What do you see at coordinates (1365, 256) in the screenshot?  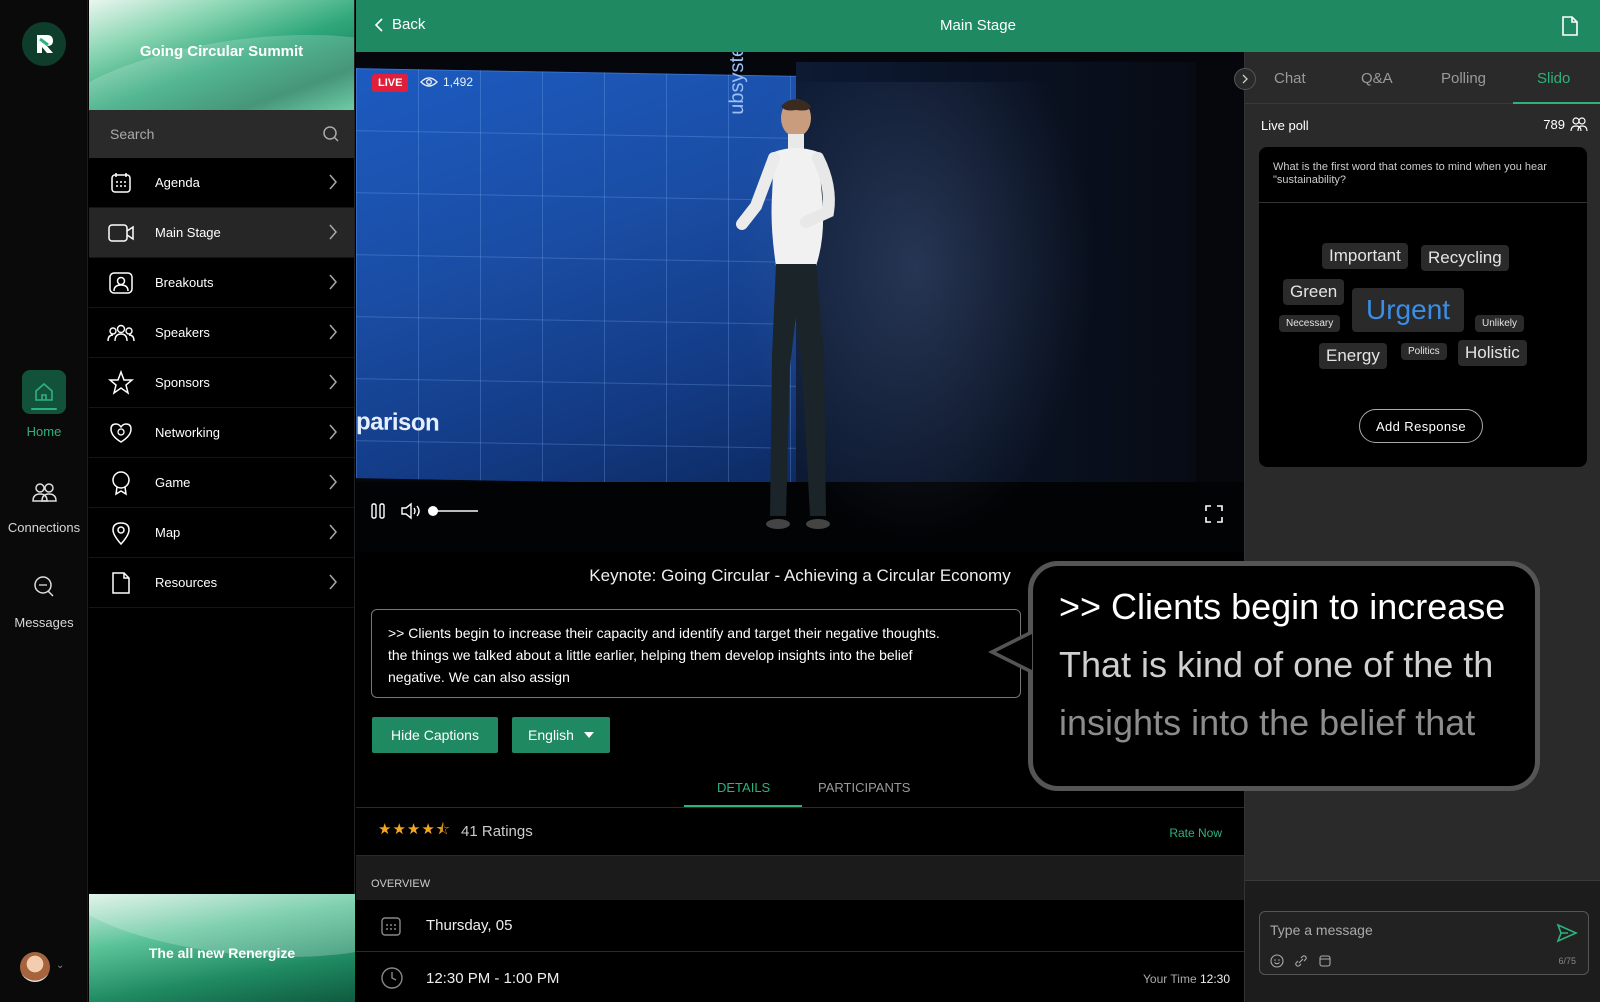 I see `word-cloud-item: Important` at bounding box center [1365, 256].